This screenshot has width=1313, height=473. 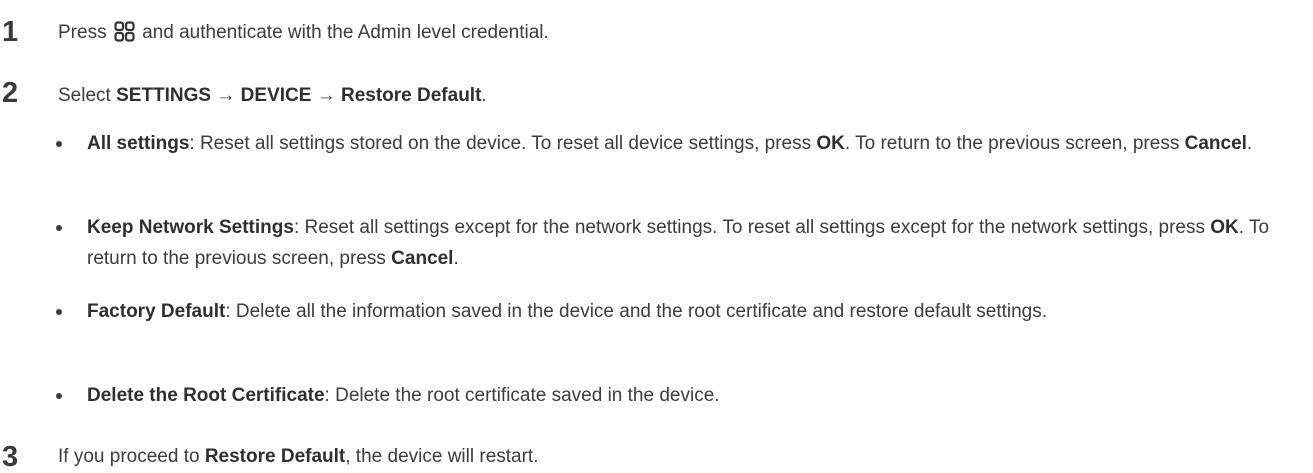 I want to click on step-suffix: ., so click(x=484, y=95).